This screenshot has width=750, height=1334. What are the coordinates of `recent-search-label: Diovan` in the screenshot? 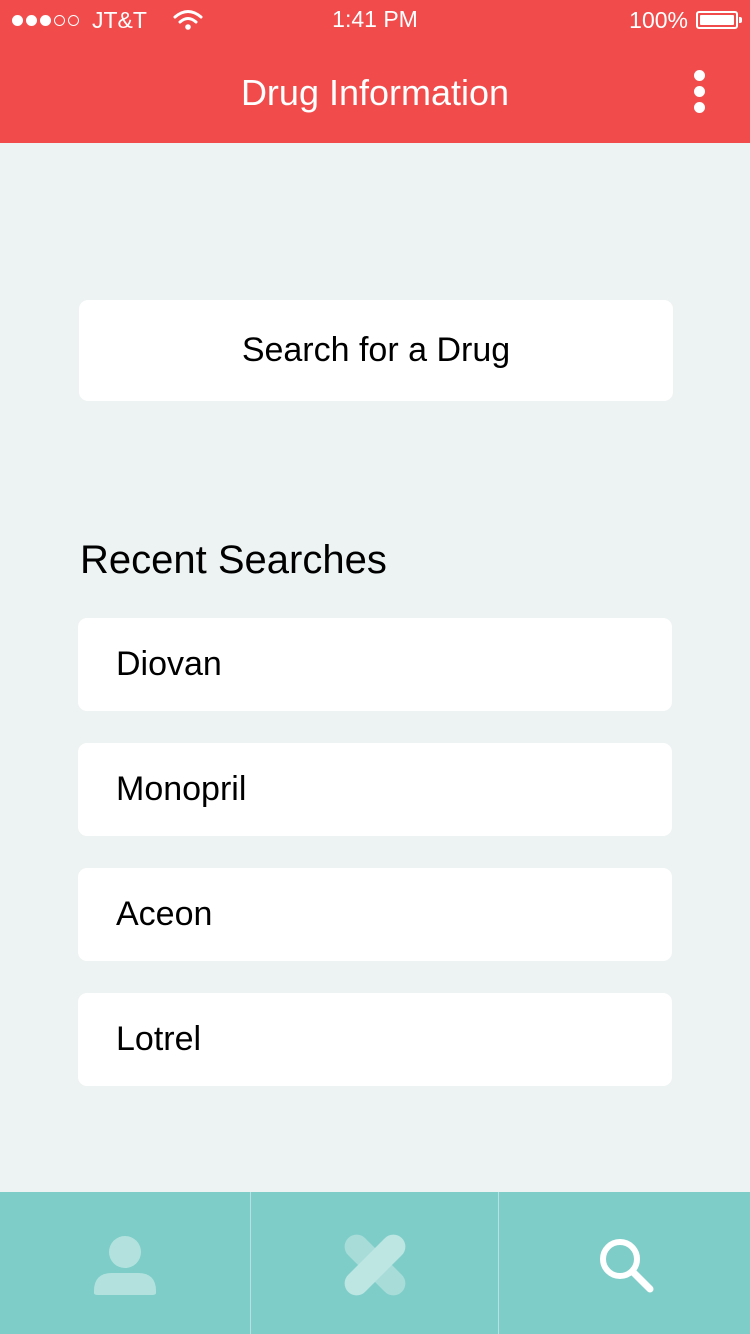 It's located at (169, 664).